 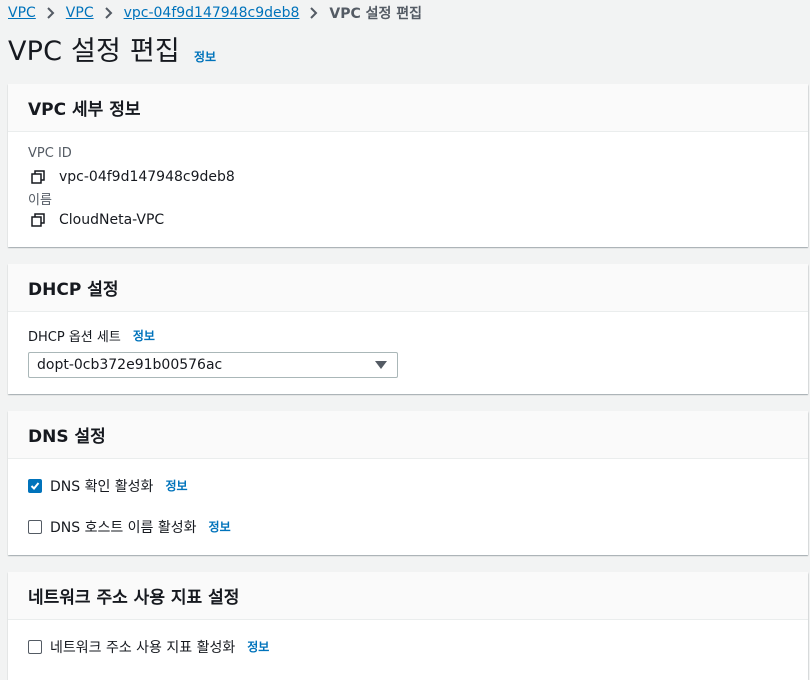 What do you see at coordinates (22, 13) in the screenshot?
I see `breadcrumb-link-vpc: VPC` at bounding box center [22, 13].